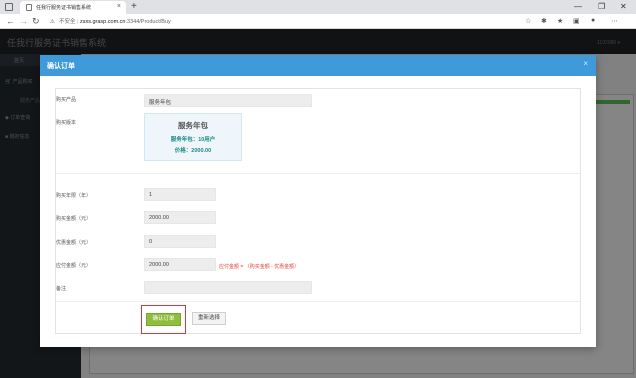 The width and height of the screenshot is (636, 378). Describe the element at coordinates (180, 217) in the screenshot. I see `amount-field: 2000.00` at that location.